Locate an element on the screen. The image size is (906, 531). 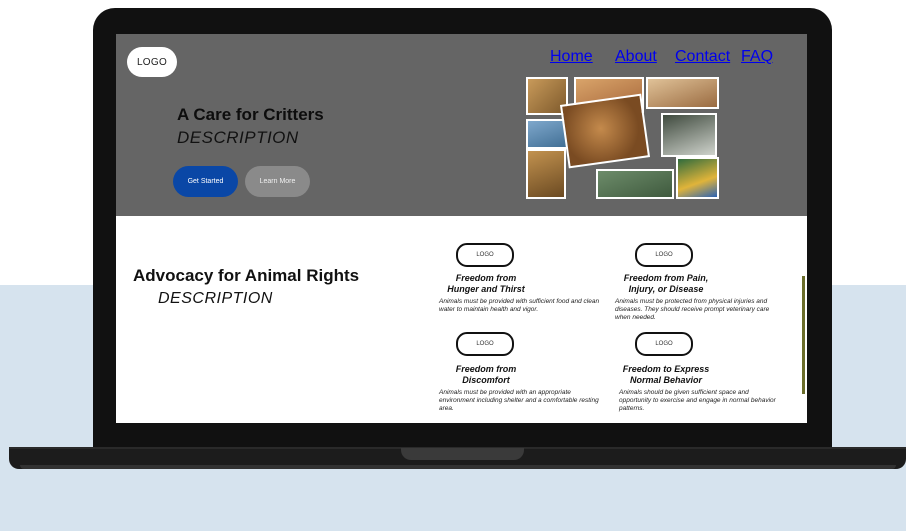
section-title: Advocacy for Animal Rights is located at coordinates (246, 275).